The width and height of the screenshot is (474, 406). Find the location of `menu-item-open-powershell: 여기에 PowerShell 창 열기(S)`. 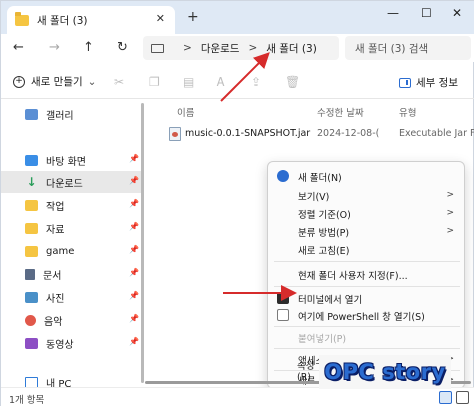

menu-item-open-powershell: 여기에 PowerShell 창 열기(S) is located at coordinates (367, 315).